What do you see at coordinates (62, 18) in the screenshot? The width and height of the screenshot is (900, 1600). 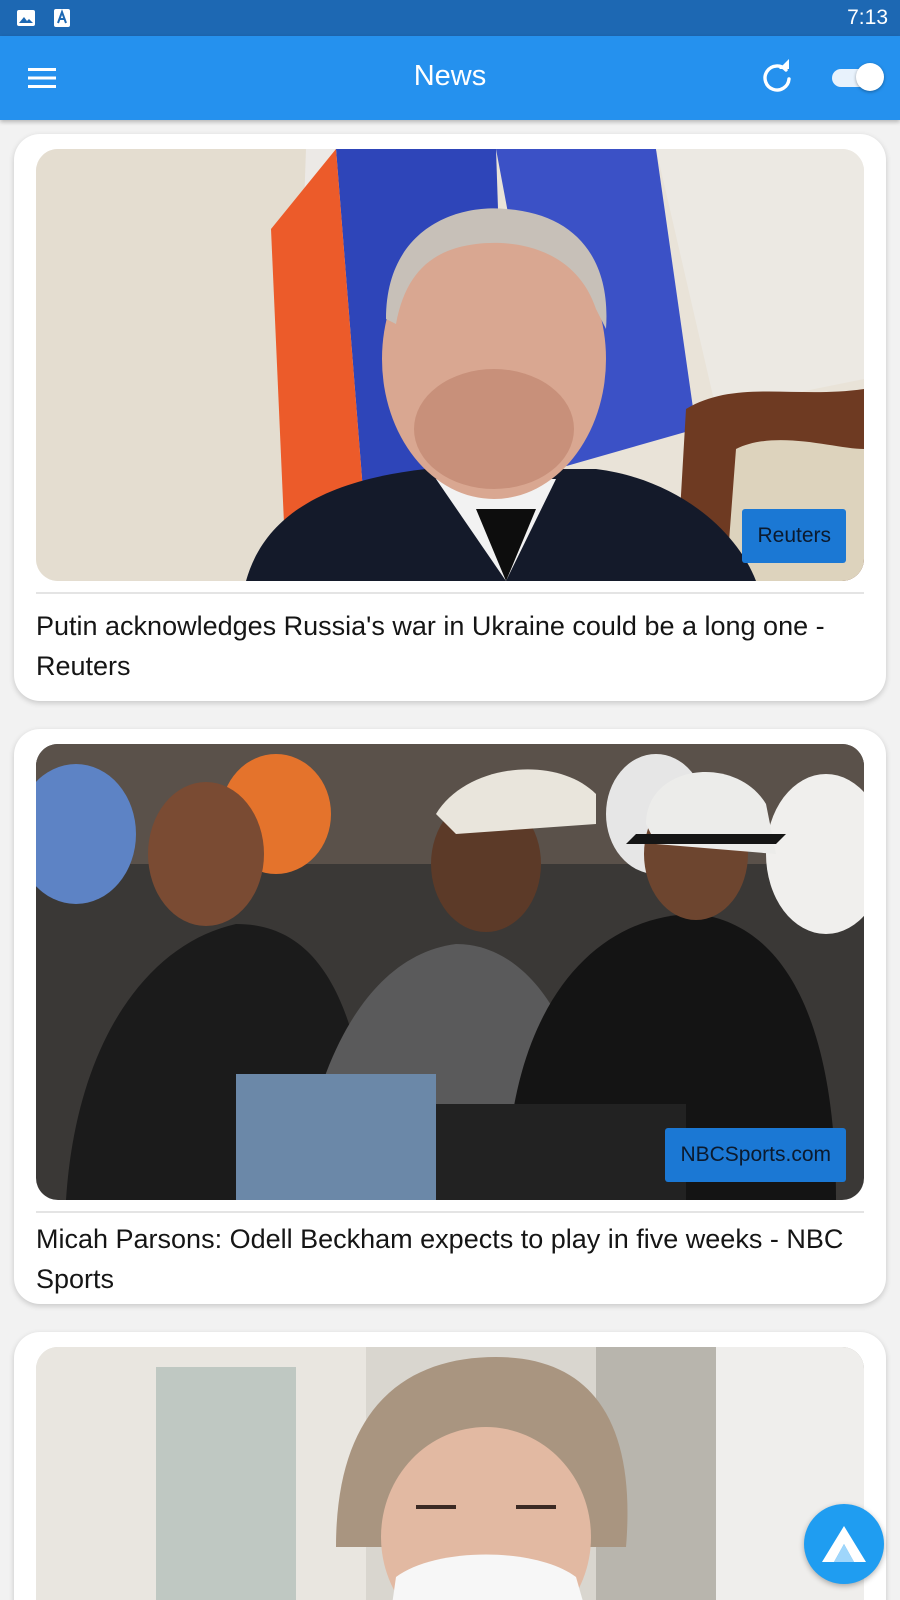 I see `font-a-icon` at bounding box center [62, 18].